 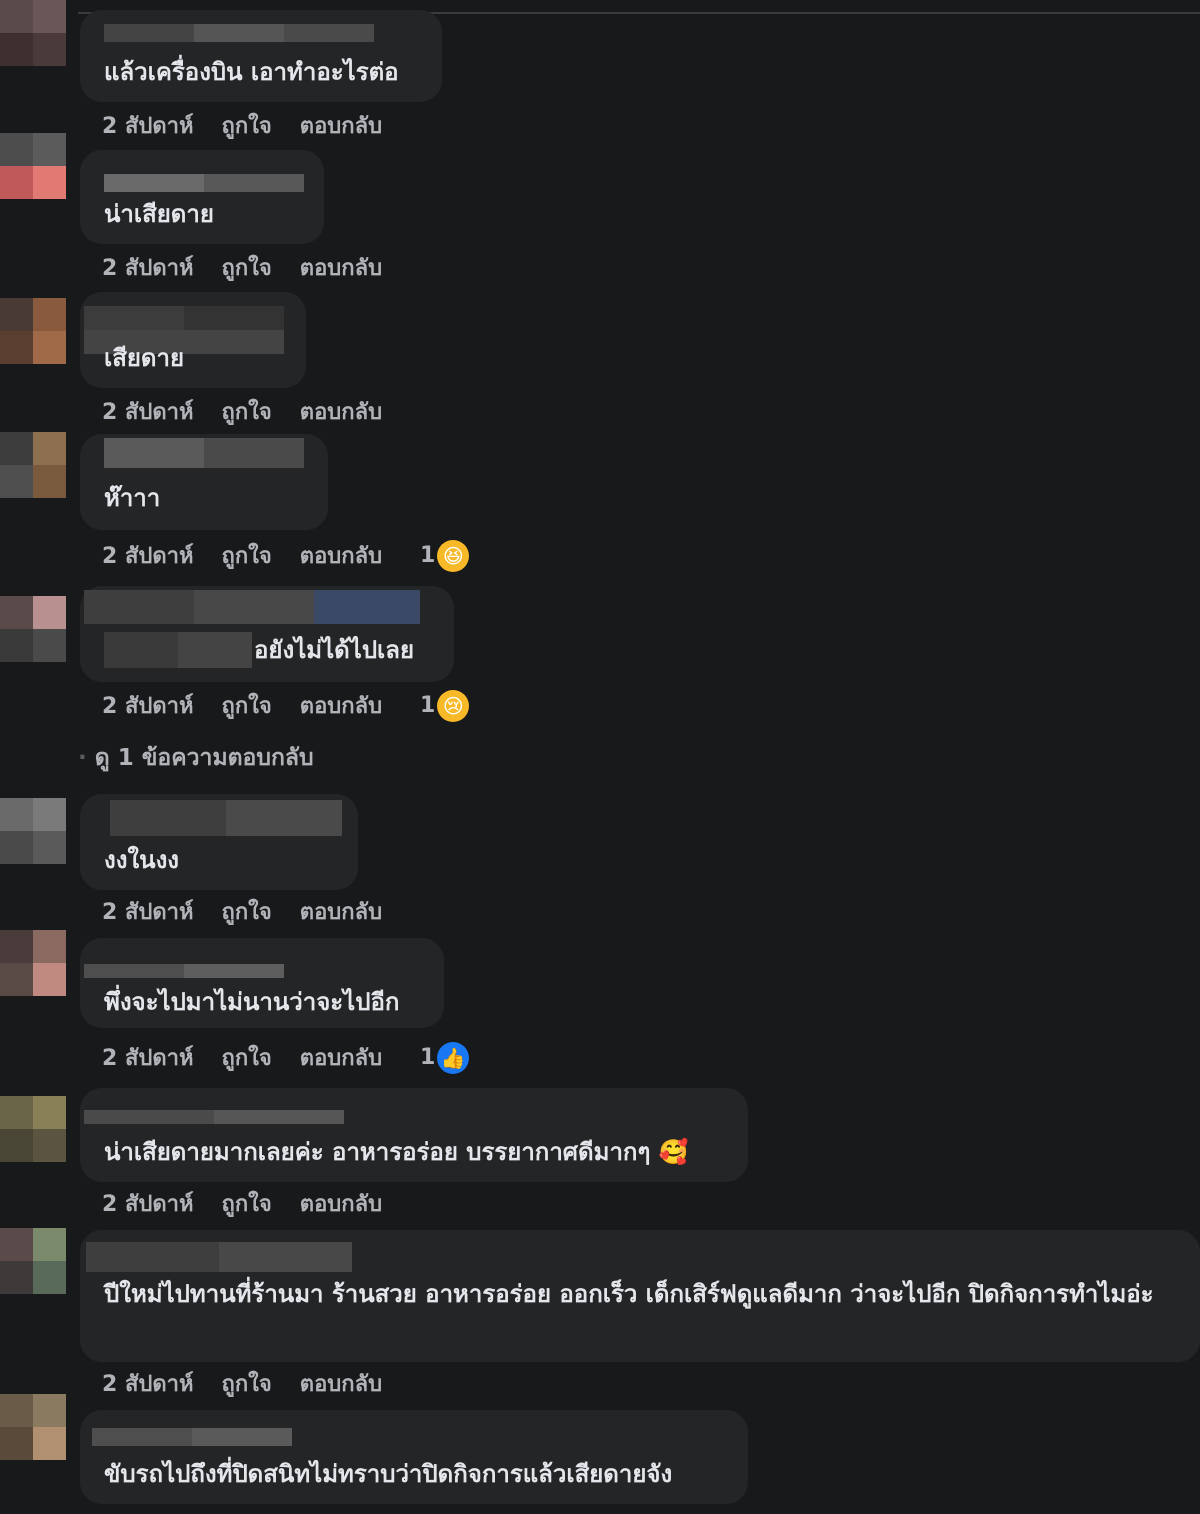 I want to click on view-replies-link: · ดู 1 ข้อความตอบกลับ, so click(x=196, y=758).